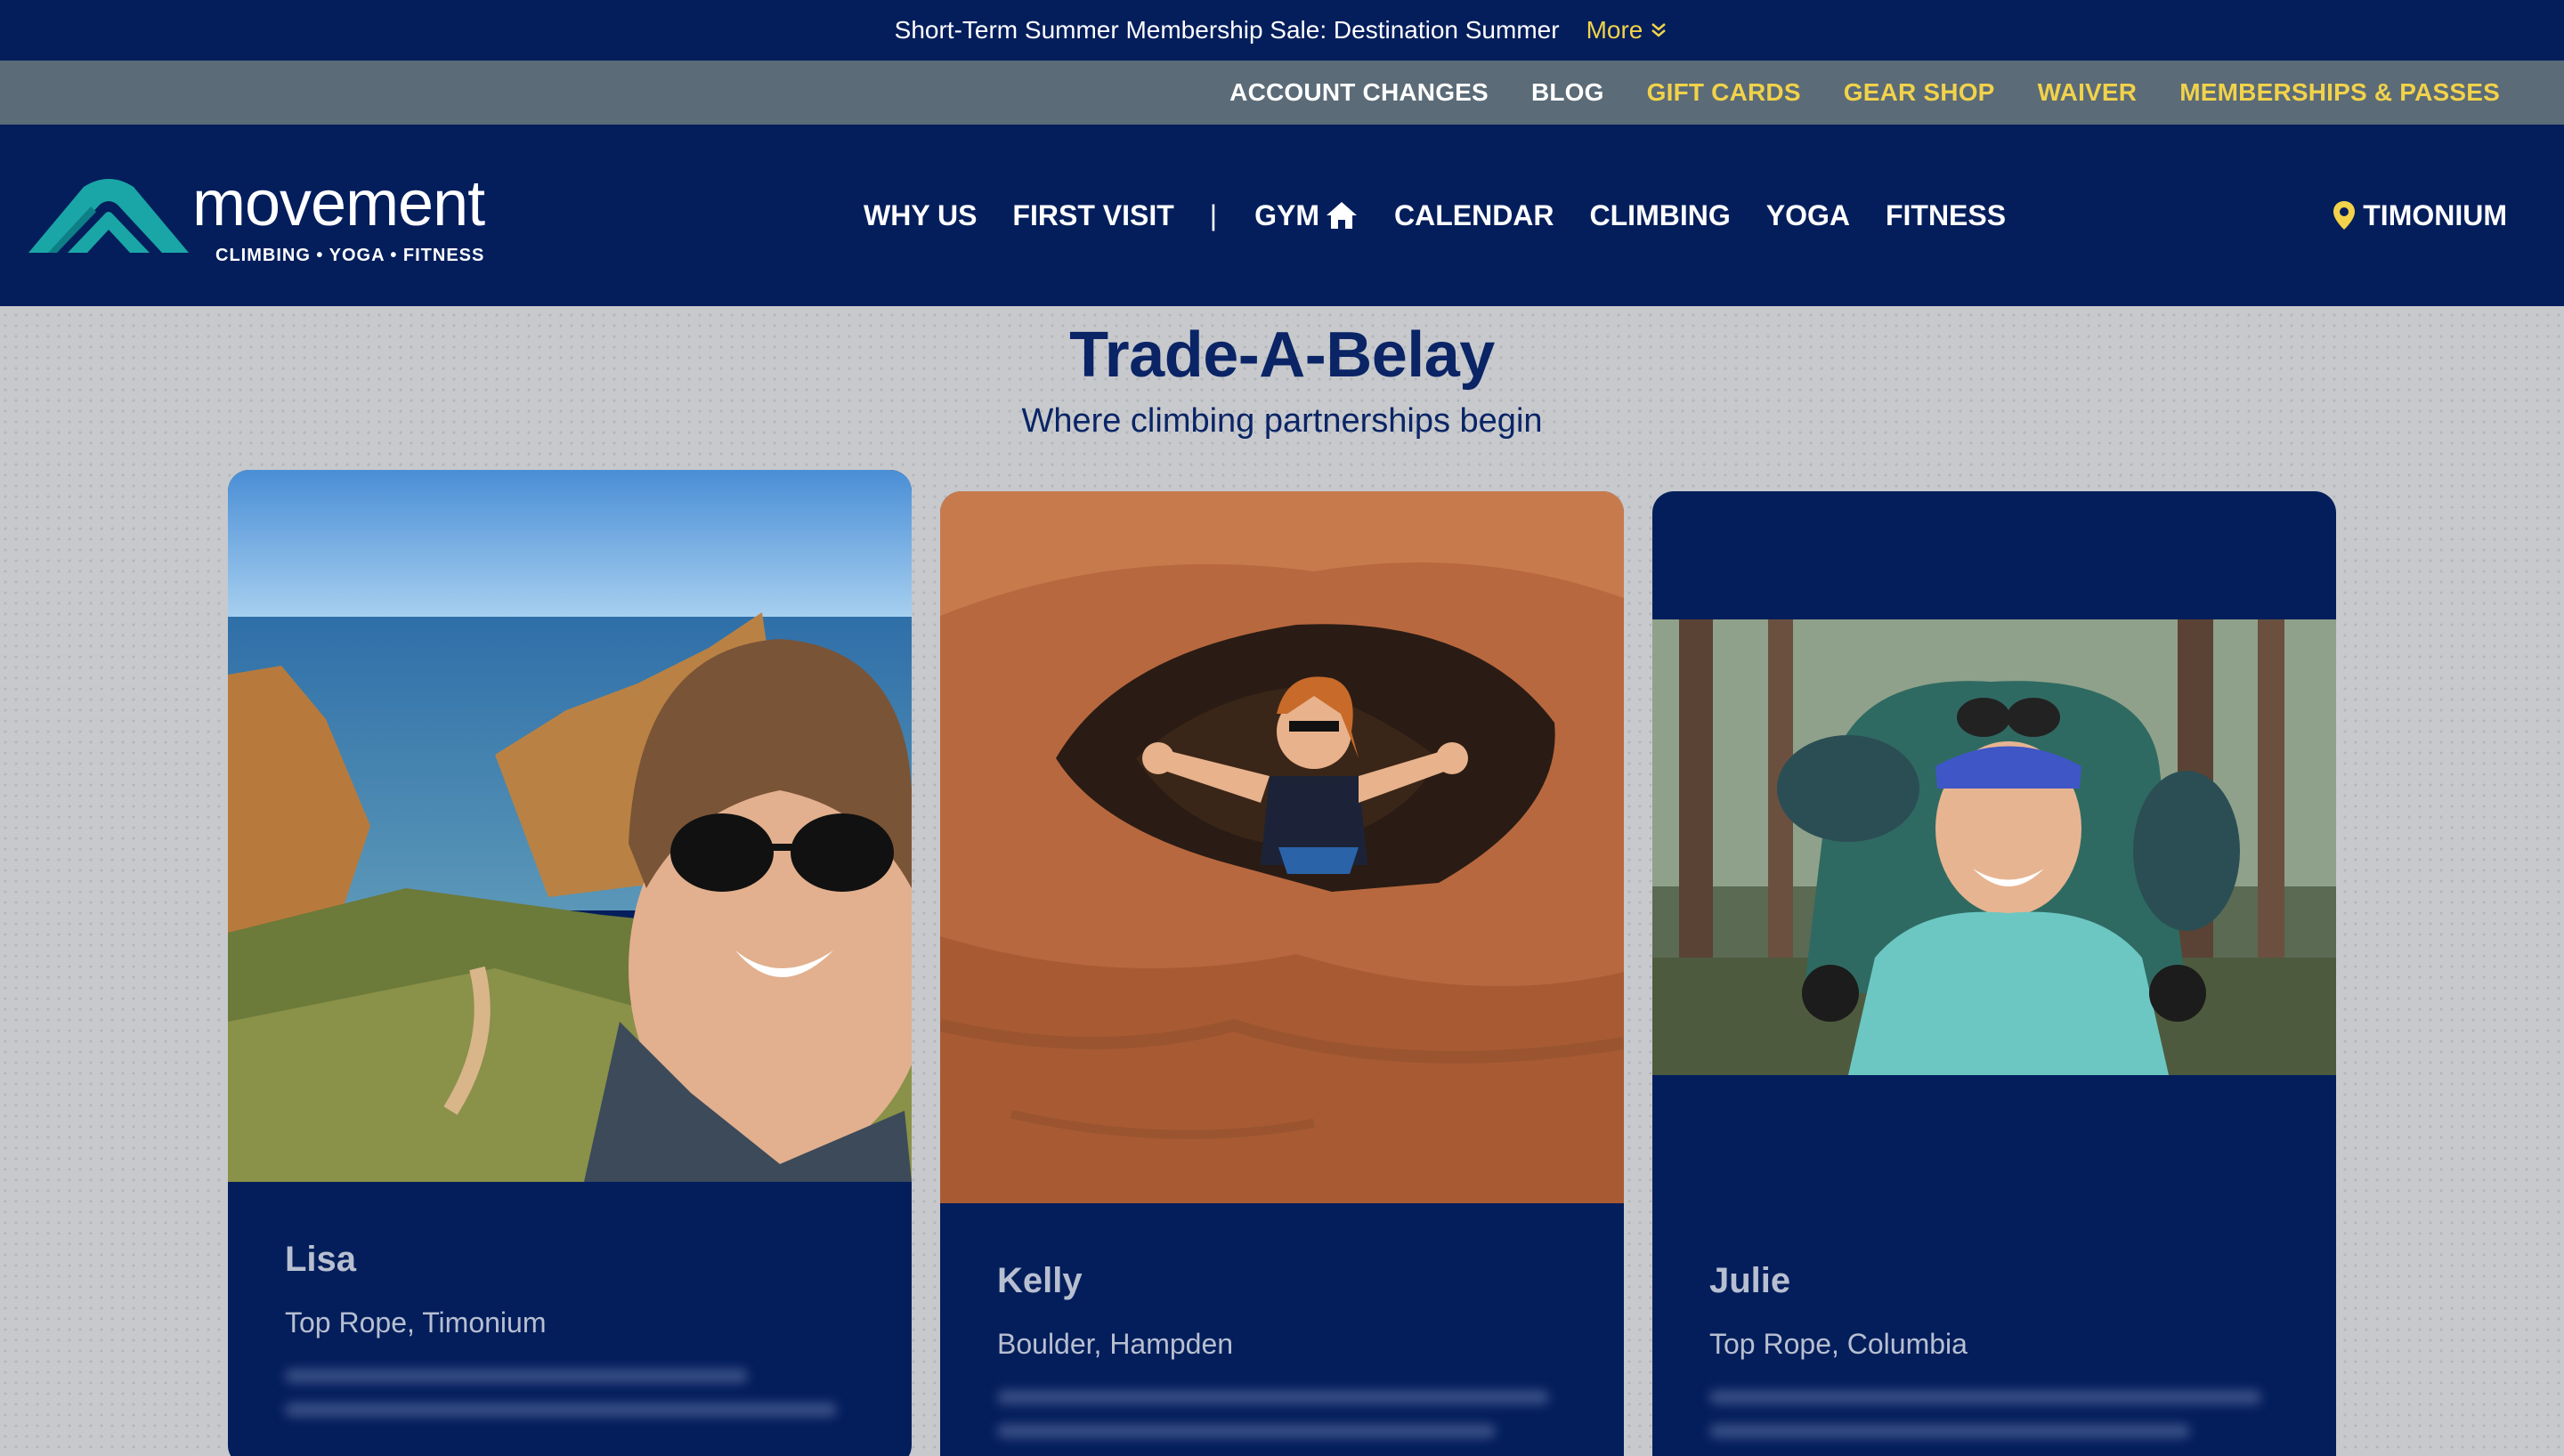 This screenshot has width=2564, height=1456. What do you see at coordinates (1919, 92) in the screenshot?
I see `utility-link-gear-shop: GEAR SHOP` at bounding box center [1919, 92].